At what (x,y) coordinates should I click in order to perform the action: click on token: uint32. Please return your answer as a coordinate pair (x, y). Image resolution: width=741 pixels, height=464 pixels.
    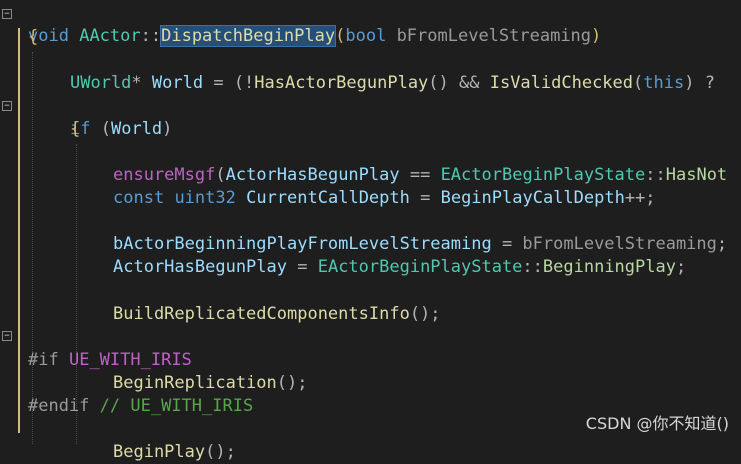
    Looking at the image, I should click on (205, 198).